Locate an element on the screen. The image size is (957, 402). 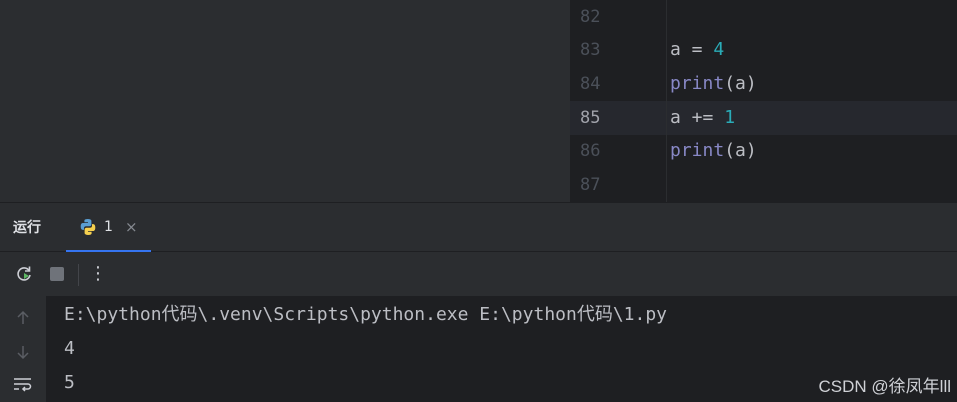
line-number: 83 is located at coordinates (590, 50).